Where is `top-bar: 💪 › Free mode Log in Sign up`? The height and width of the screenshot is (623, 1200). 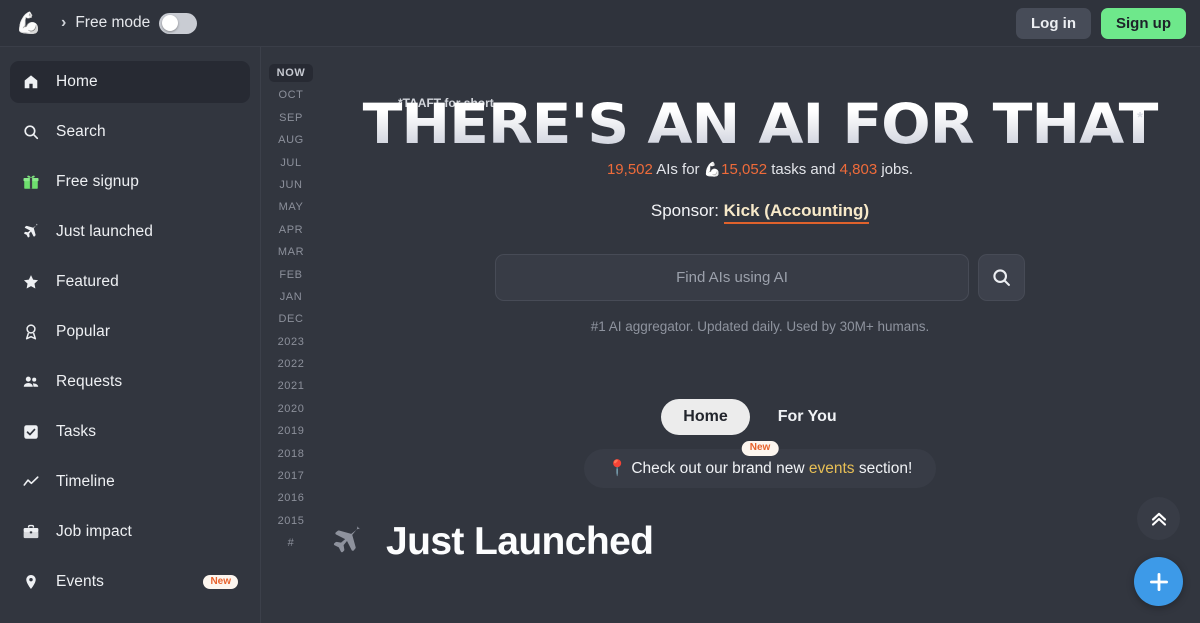
top-bar: 💪 › Free mode Log in Sign up is located at coordinates (600, 23).